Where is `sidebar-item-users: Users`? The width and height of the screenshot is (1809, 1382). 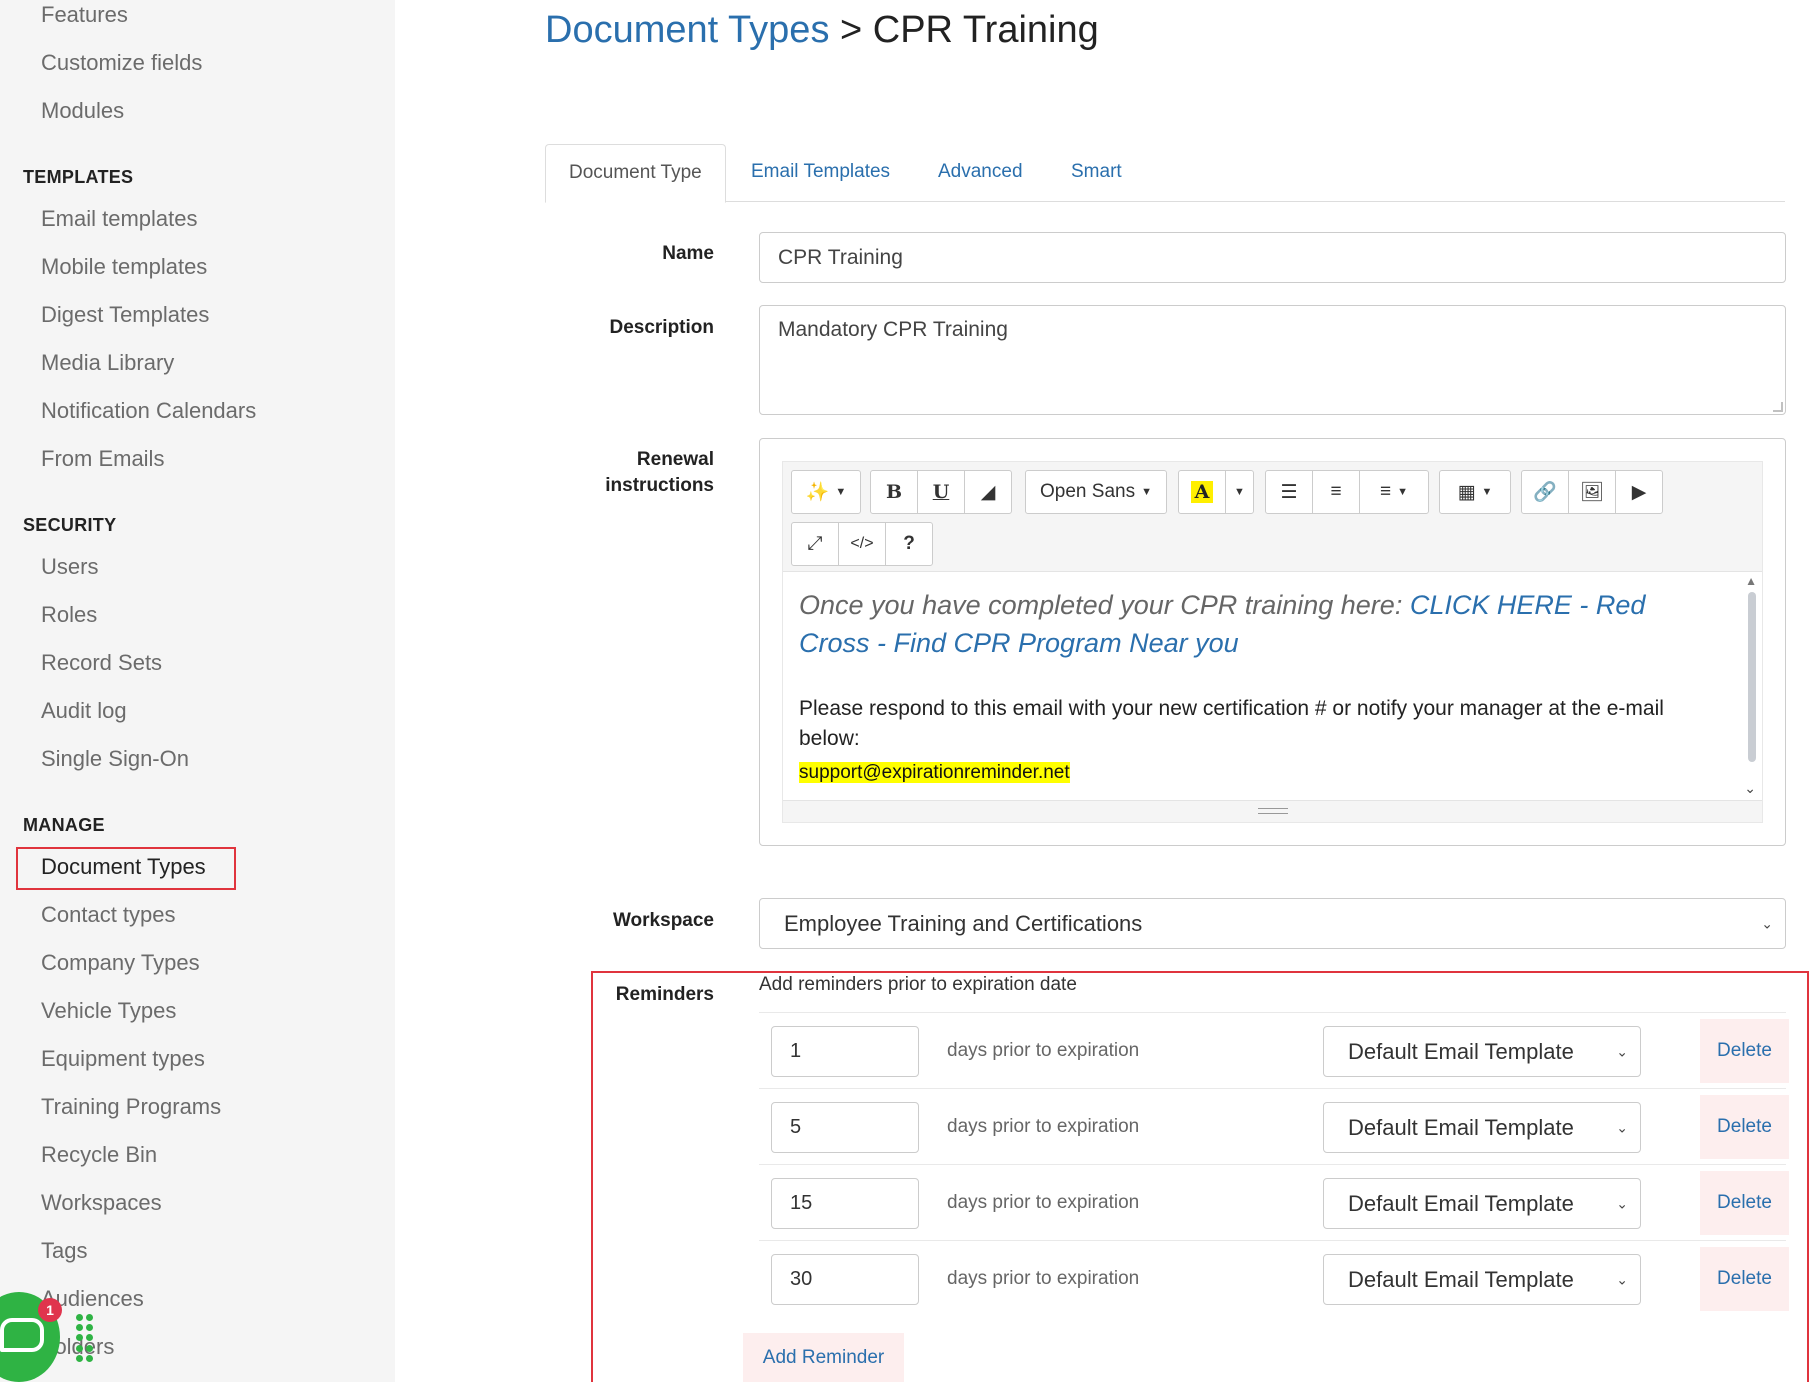 sidebar-item-users: Users is located at coordinates (69, 567).